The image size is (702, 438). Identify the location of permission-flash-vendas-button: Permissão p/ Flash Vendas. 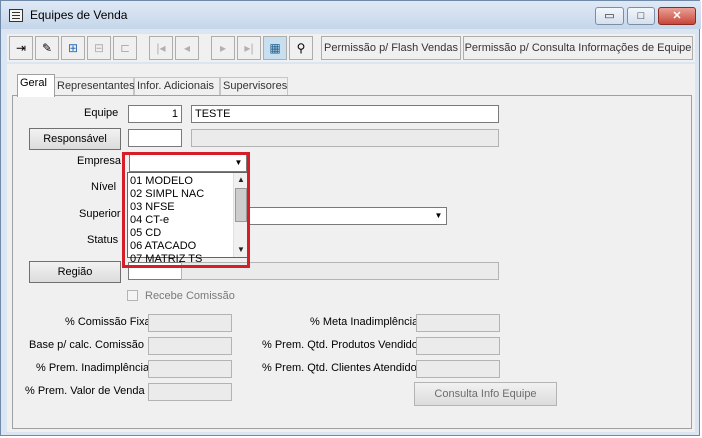
(391, 48).